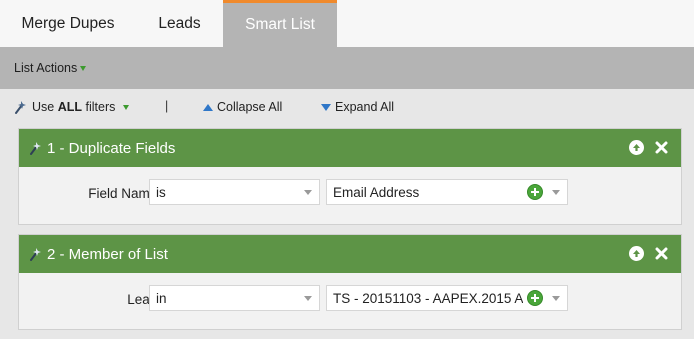 Image resolution: width=694 pixels, height=339 pixels. I want to click on tab-merge-dupes: Merge Dupes, so click(68, 23).